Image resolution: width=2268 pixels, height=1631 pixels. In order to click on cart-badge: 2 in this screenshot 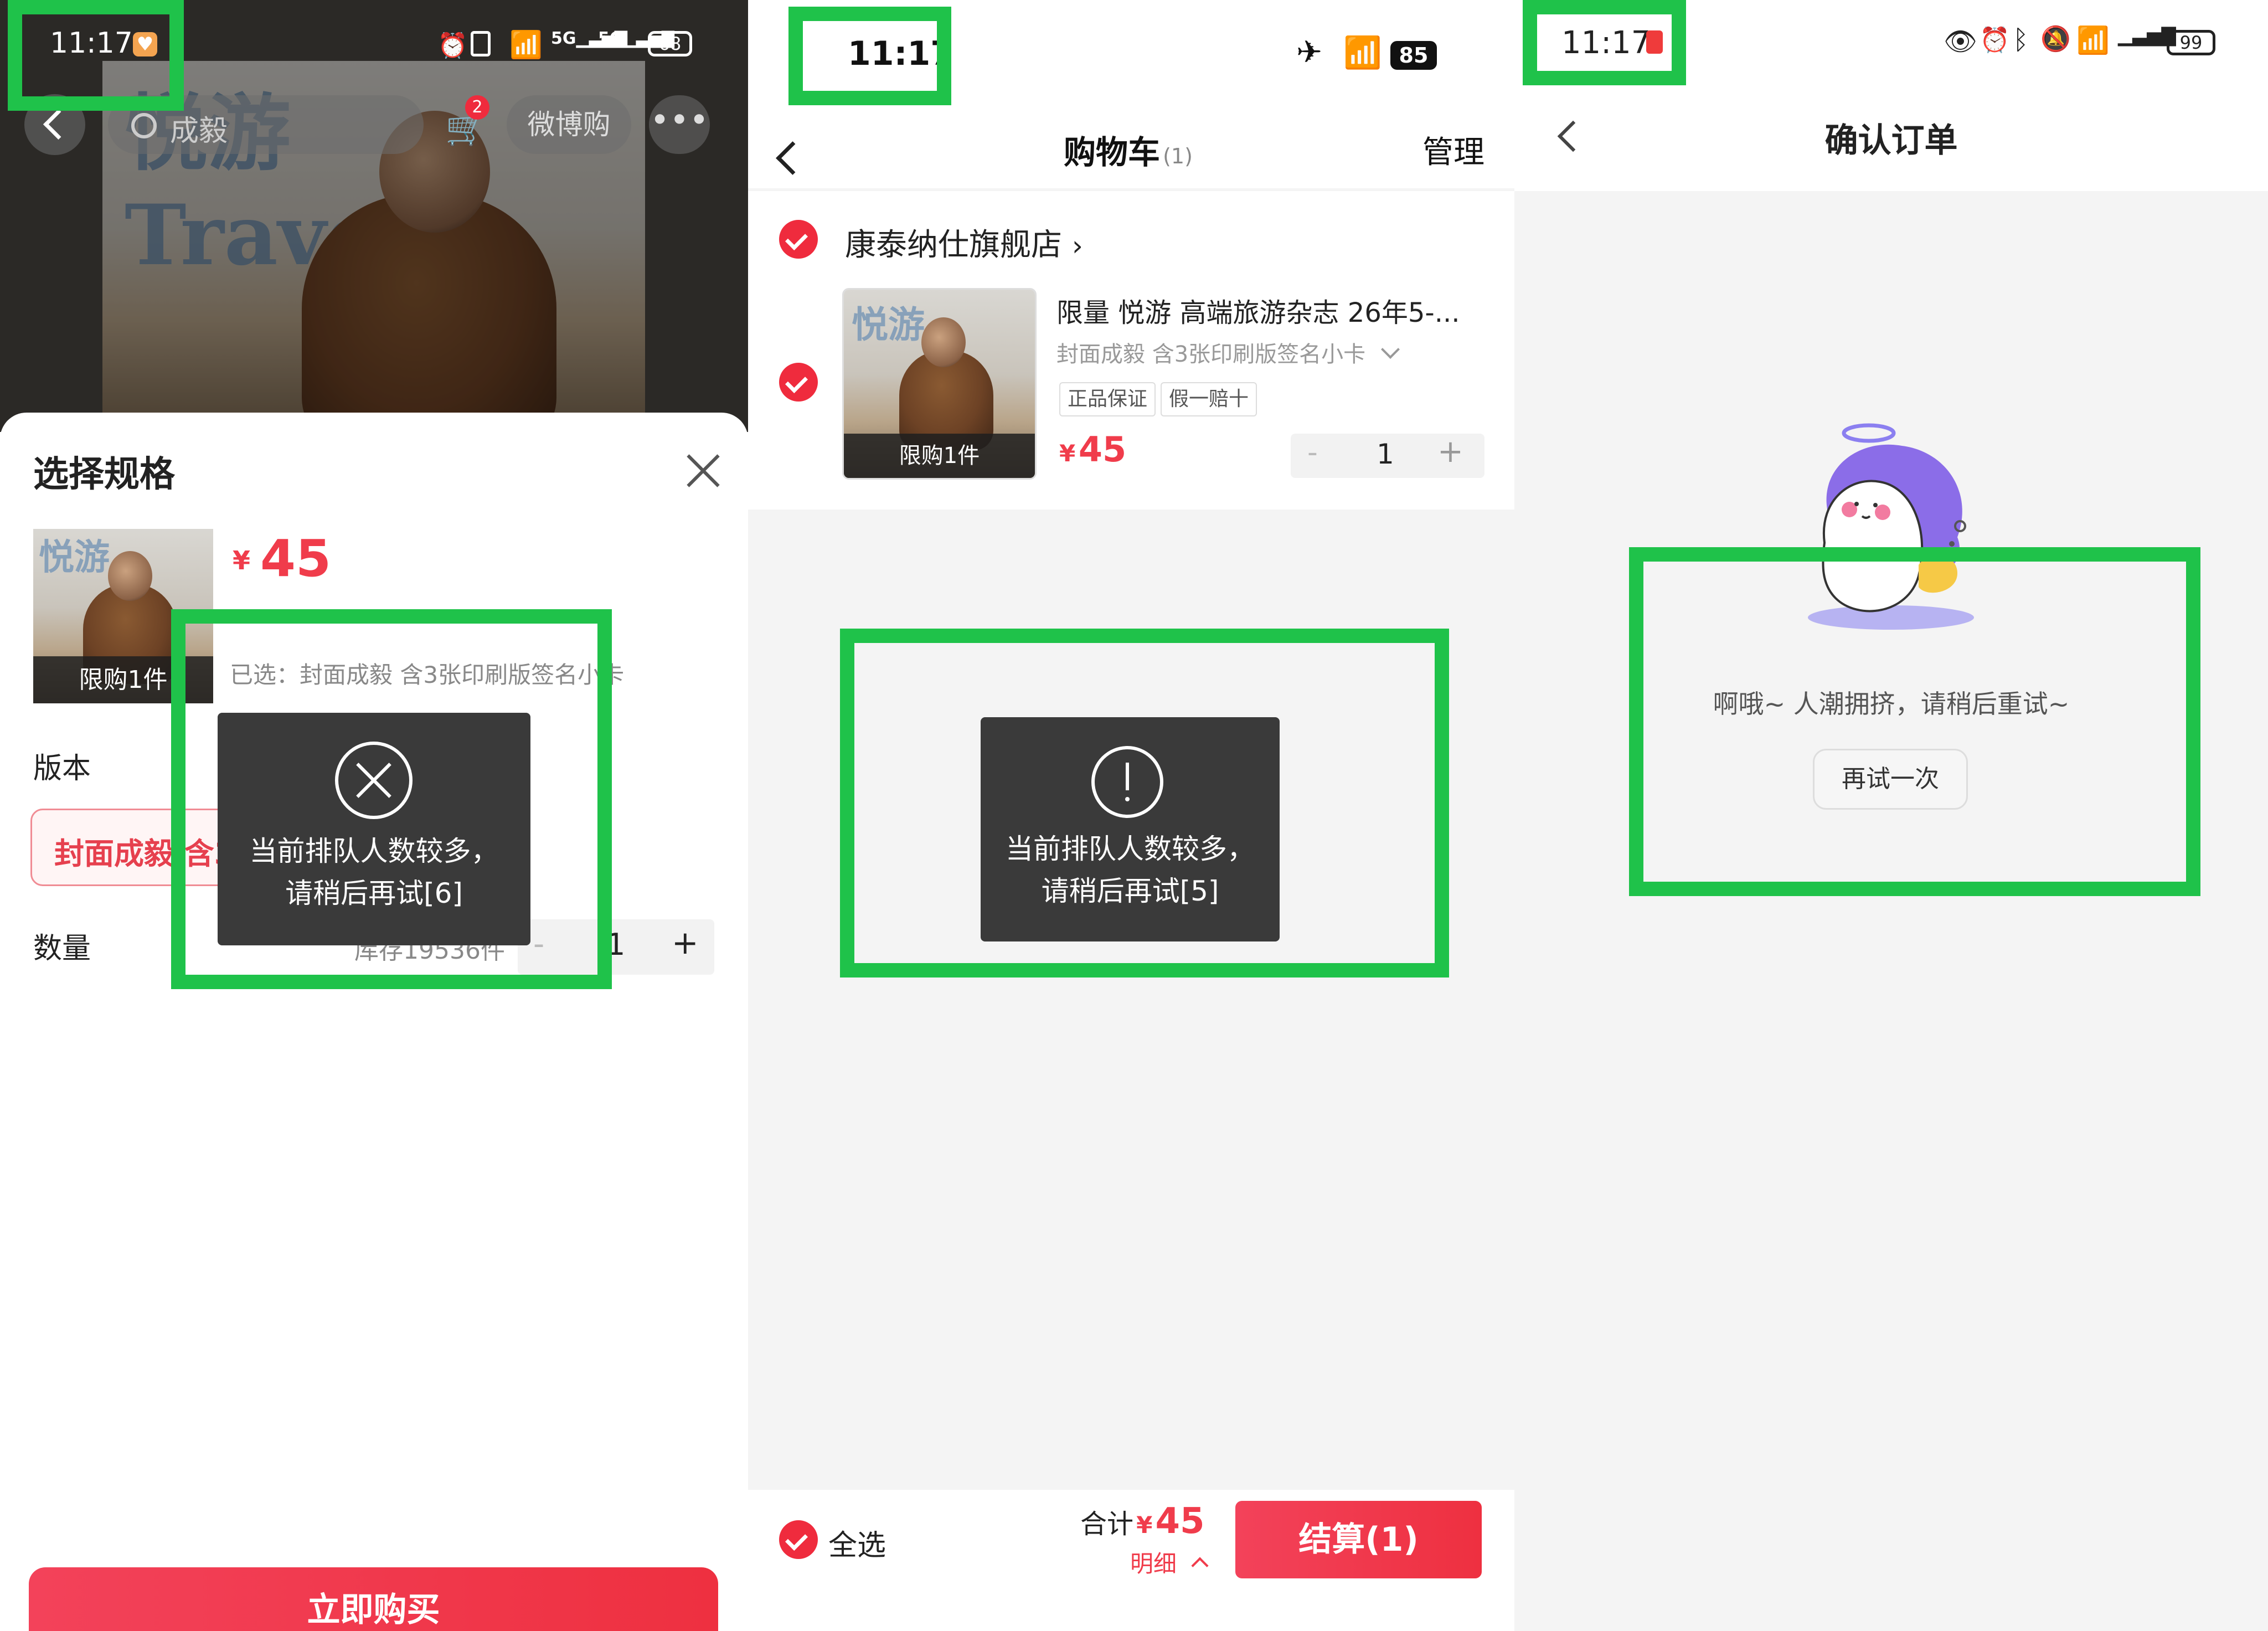, I will do `click(477, 107)`.